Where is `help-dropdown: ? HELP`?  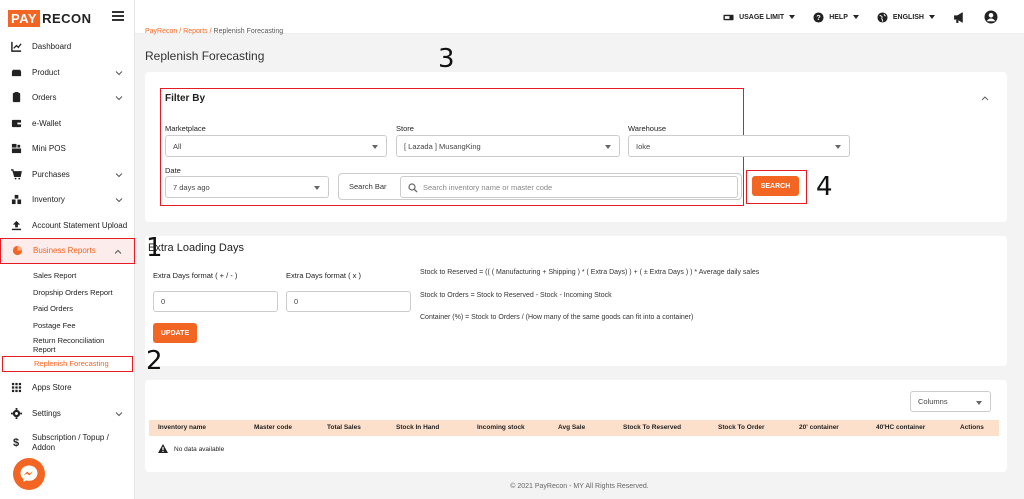 help-dropdown: ? HELP is located at coordinates (836, 17).